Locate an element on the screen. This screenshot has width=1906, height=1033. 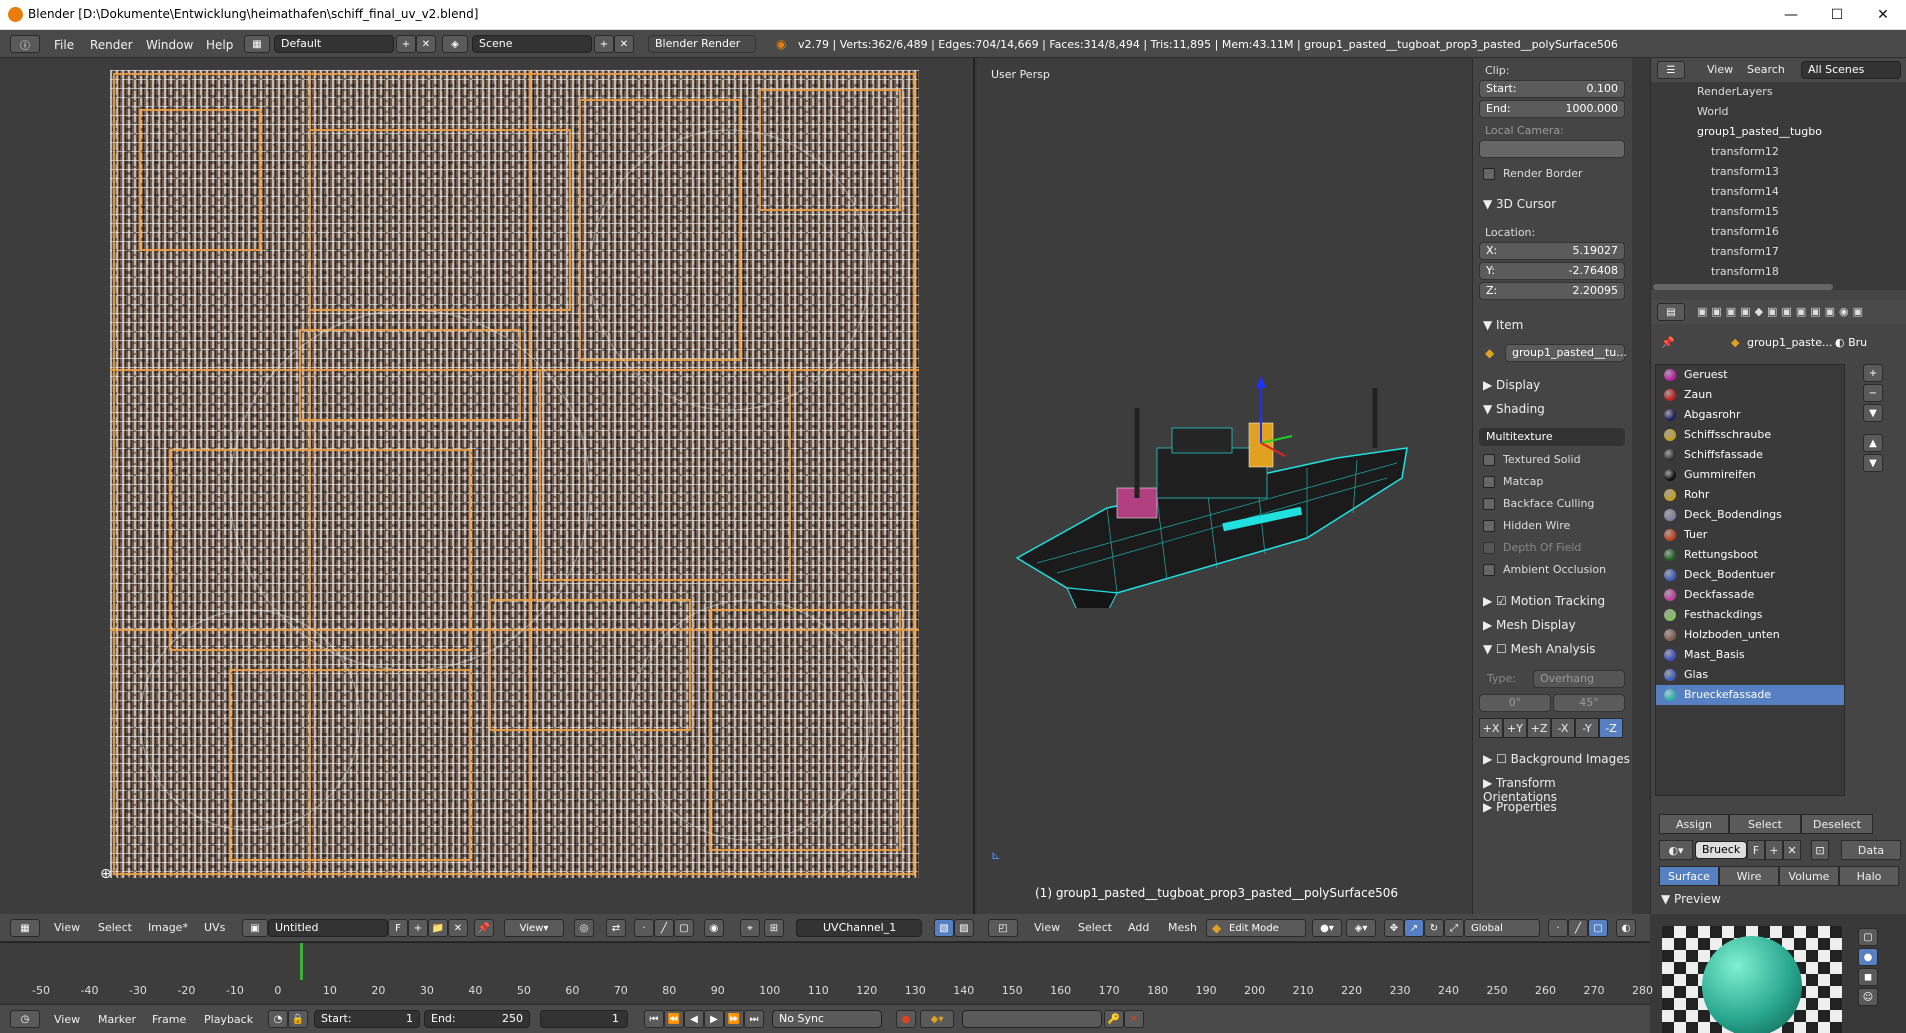
preview-flat-button: ▢ is located at coordinates (1868, 937).